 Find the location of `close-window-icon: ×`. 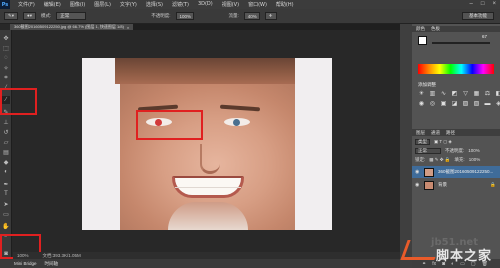

close-window-icon: × is located at coordinates (494, 4).